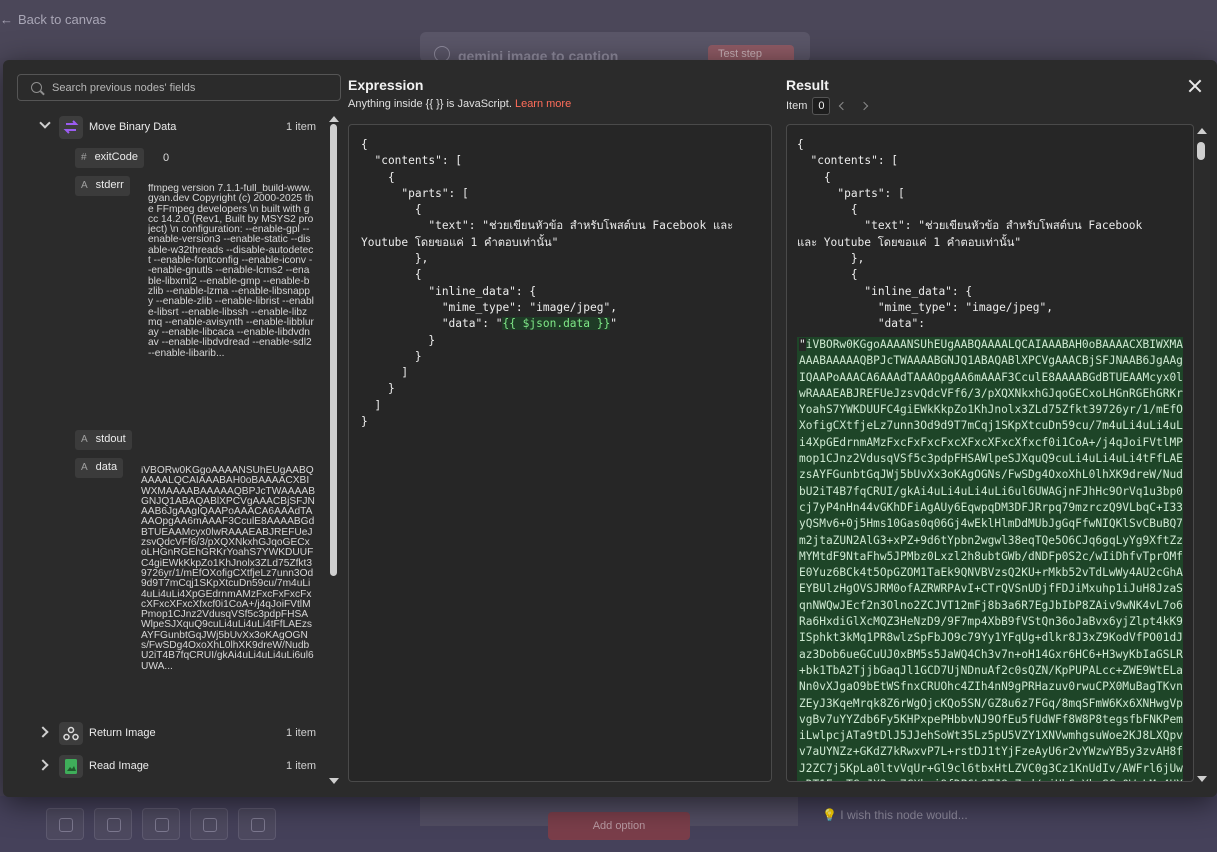  What do you see at coordinates (165, 734) in the screenshot?
I see `tree-node-return-image: Return Image 1 item` at bounding box center [165, 734].